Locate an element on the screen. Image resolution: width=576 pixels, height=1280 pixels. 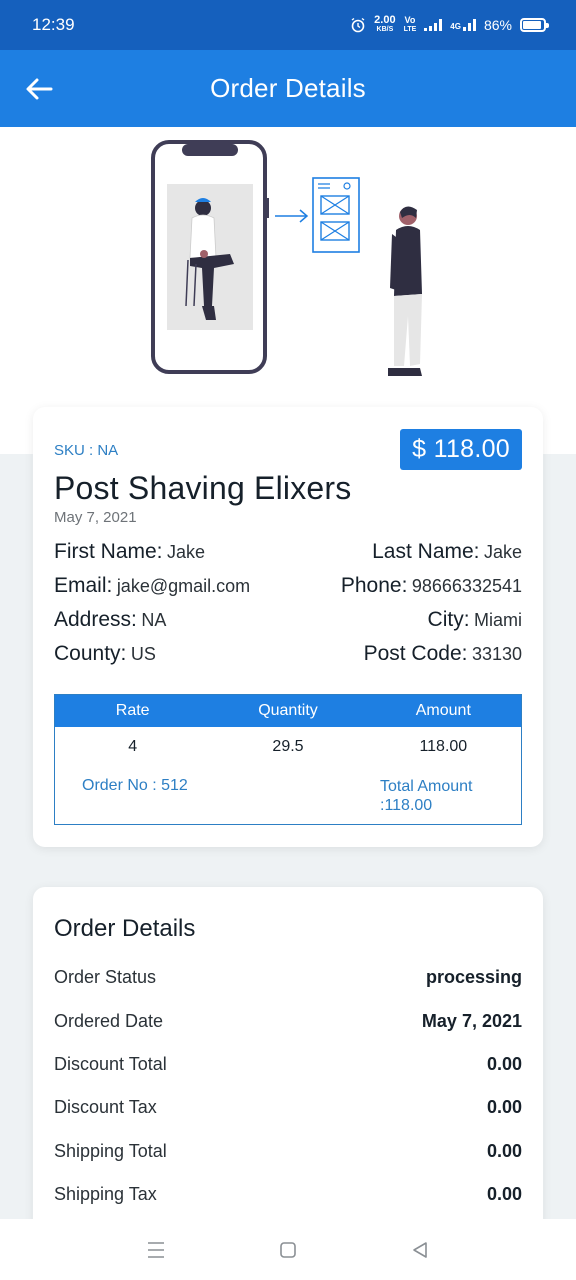
volte-indicator: Vo LTE is located at coordinates (410, 25).